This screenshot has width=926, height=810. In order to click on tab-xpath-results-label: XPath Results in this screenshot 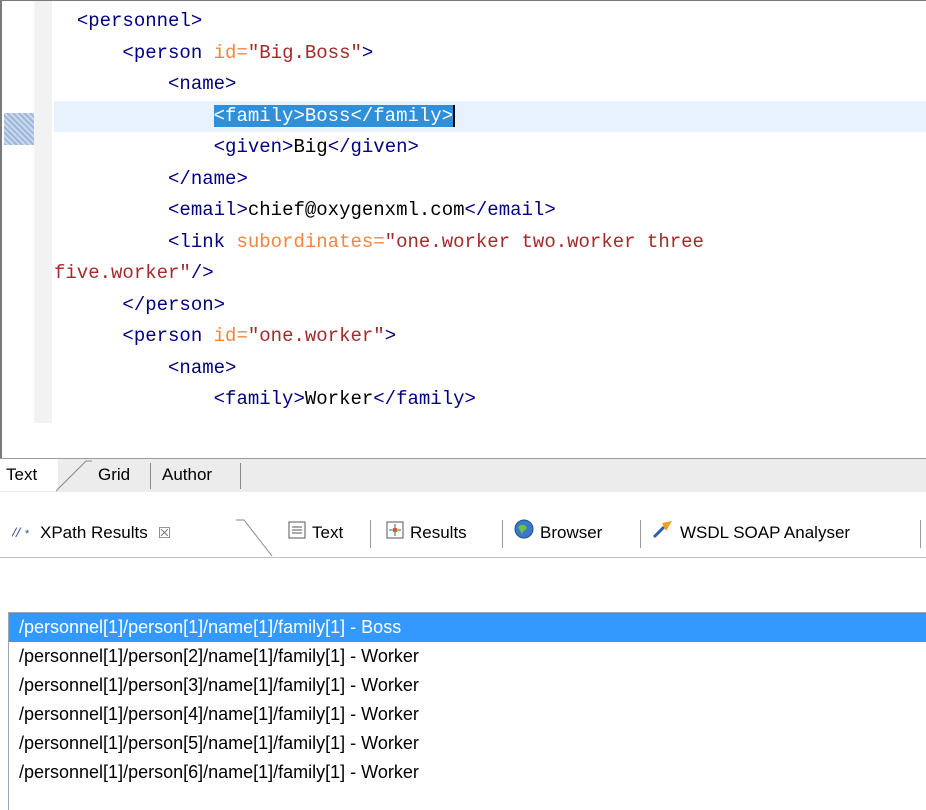, I will do `click(94, 532)`.